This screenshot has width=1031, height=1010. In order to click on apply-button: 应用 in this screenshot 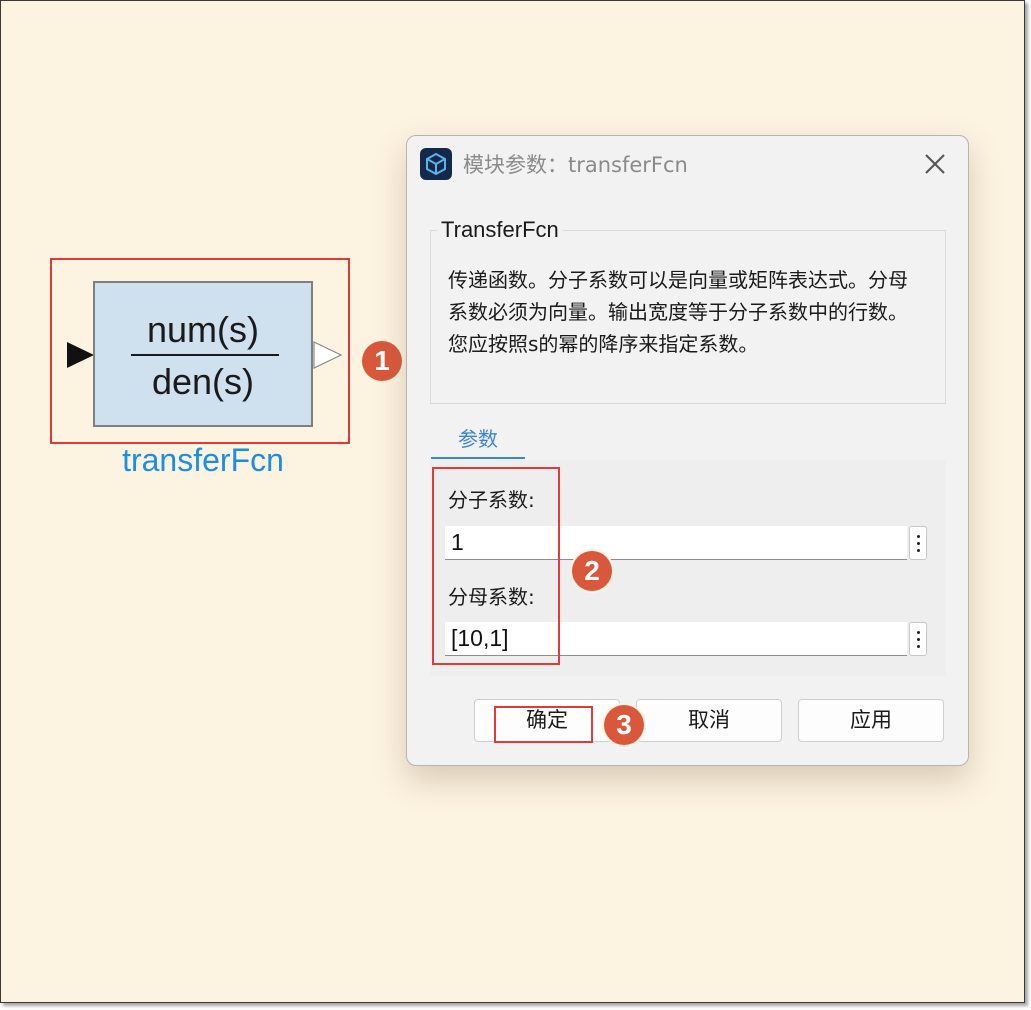, I will do `click(871, 720)`.